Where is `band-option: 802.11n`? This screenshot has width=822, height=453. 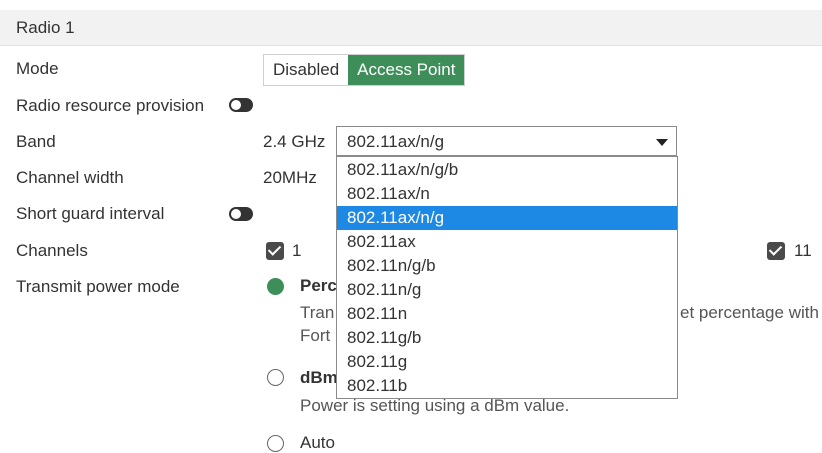 band-option: 802.11n is located at coordinates (507, 314).